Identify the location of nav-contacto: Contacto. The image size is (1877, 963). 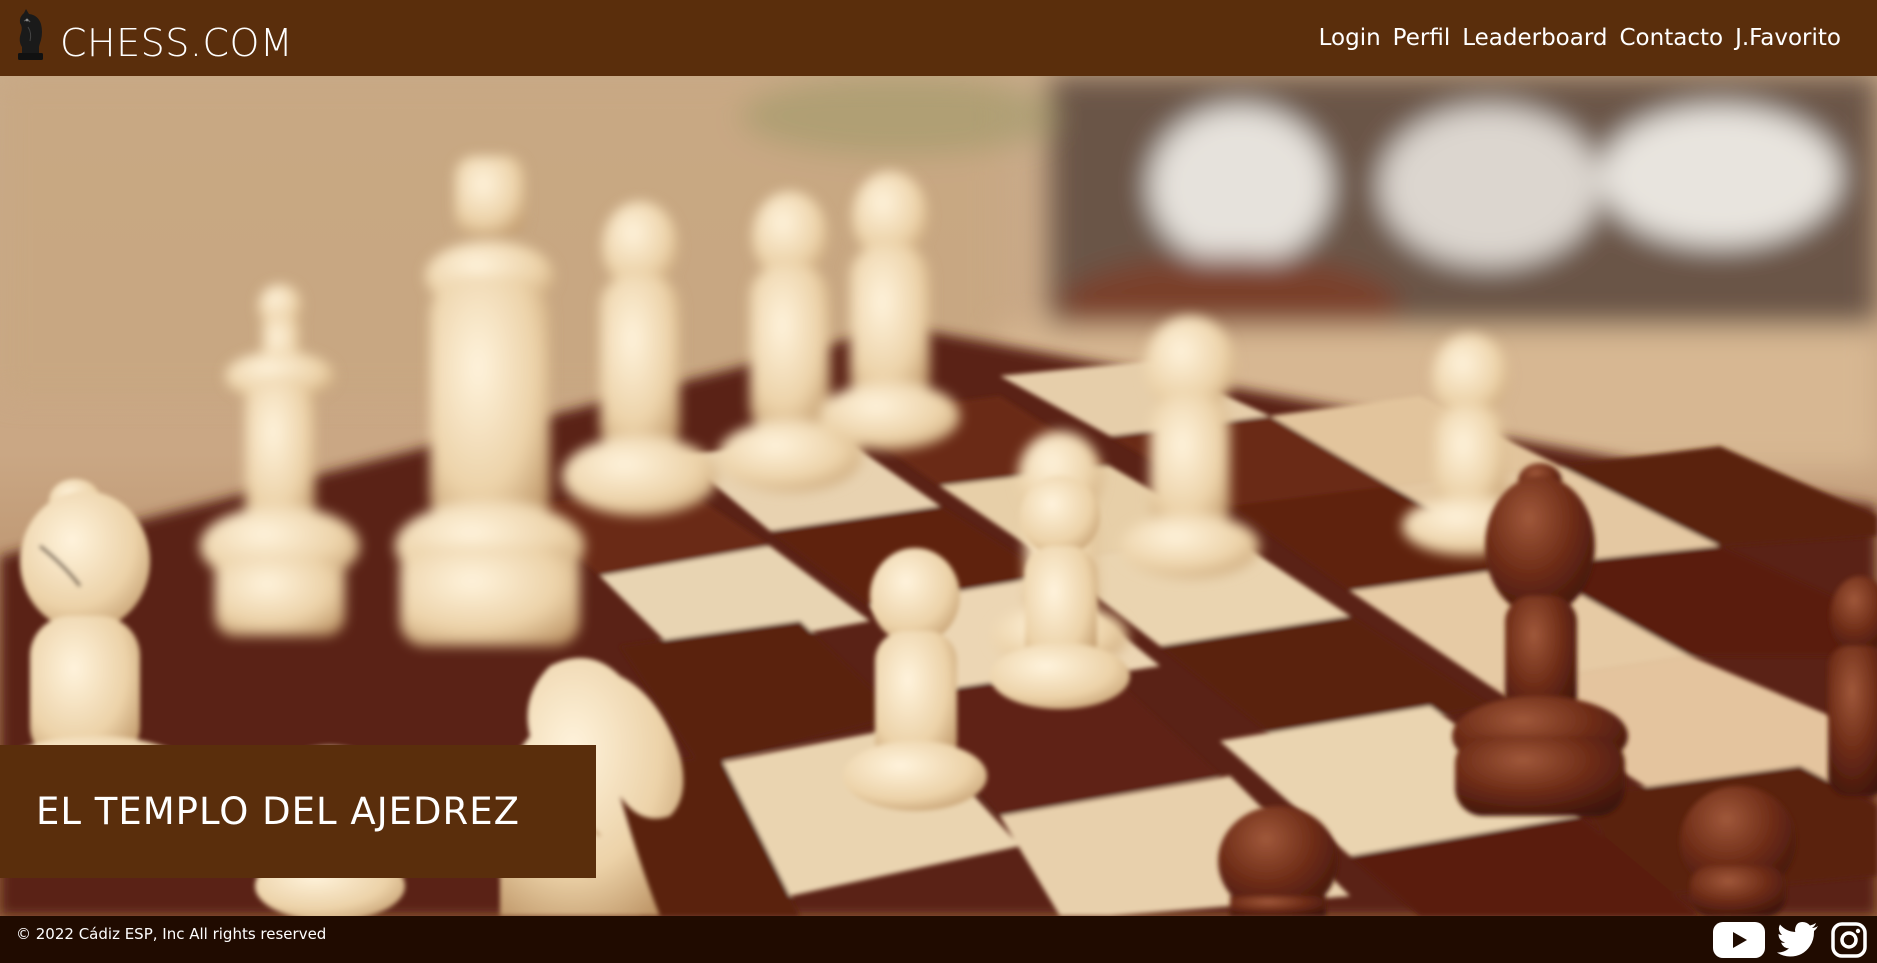
(1672, 38).